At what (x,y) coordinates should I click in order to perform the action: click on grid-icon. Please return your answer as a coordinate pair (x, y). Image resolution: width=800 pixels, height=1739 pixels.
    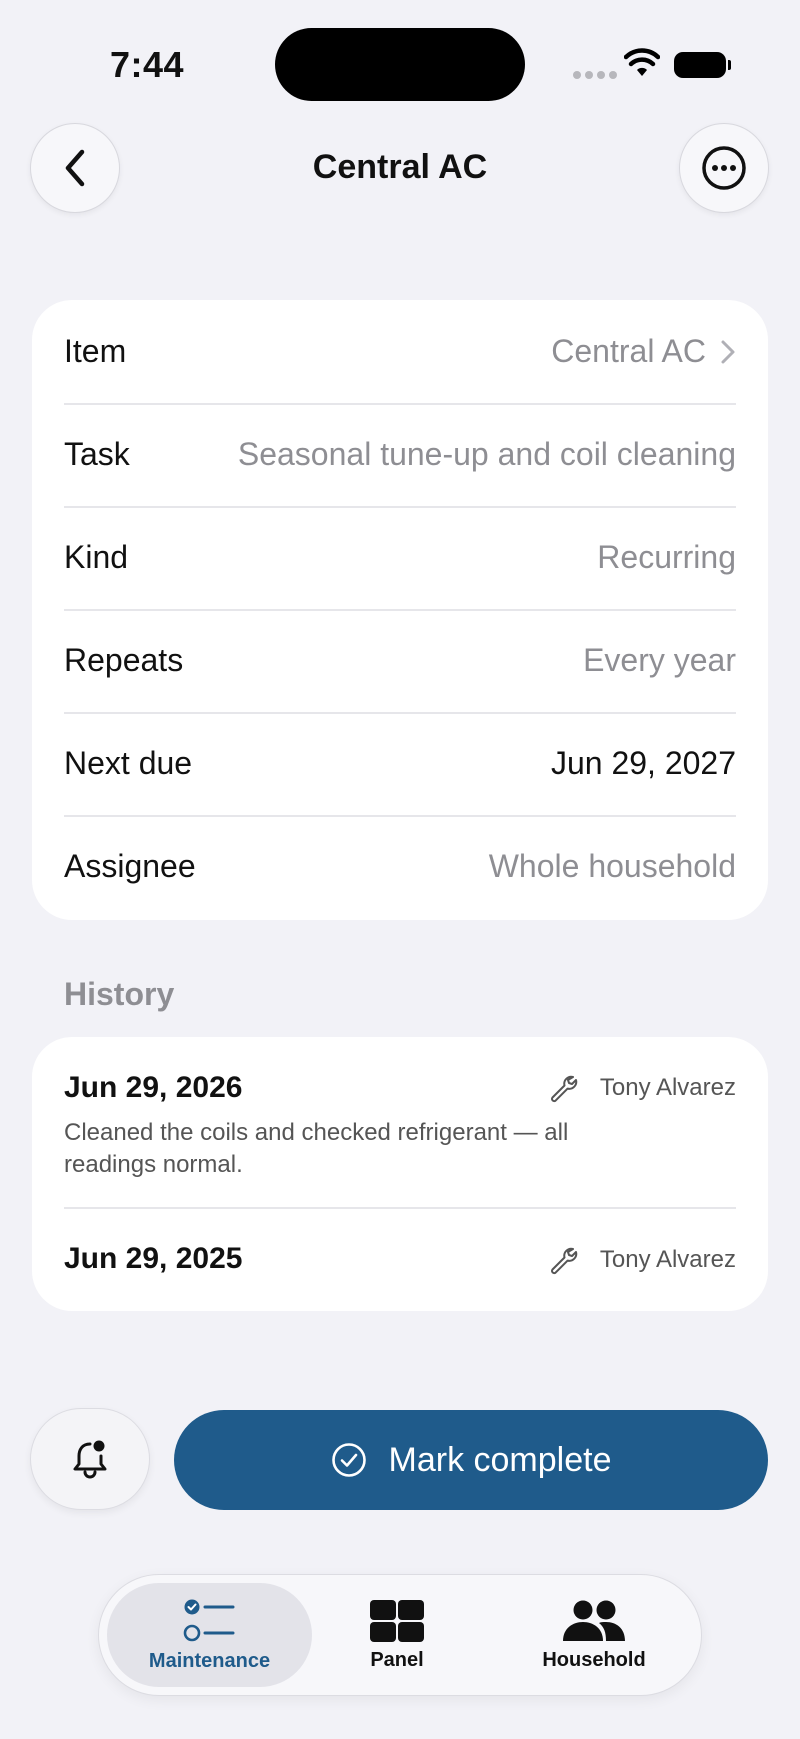
    Looking at the image, I should click on (397, 1620).